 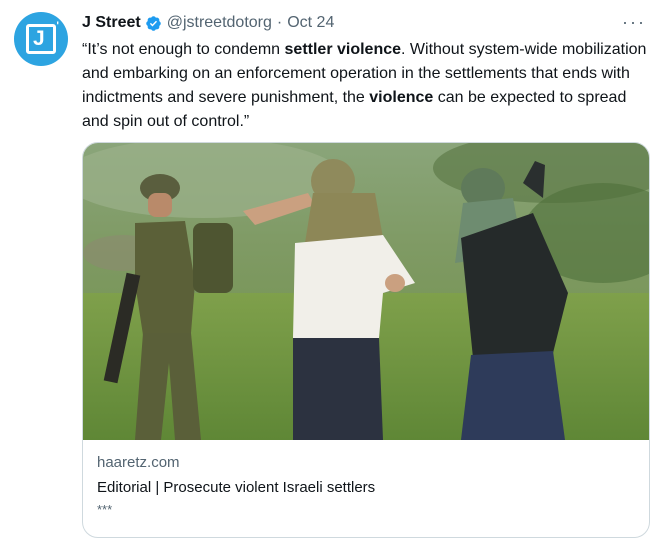 What do you see at coordinates (183, 49) in the screenshot?
I see `tweet-text-segment: “It’s not enough to condemn` at bounding box center [183, 49].